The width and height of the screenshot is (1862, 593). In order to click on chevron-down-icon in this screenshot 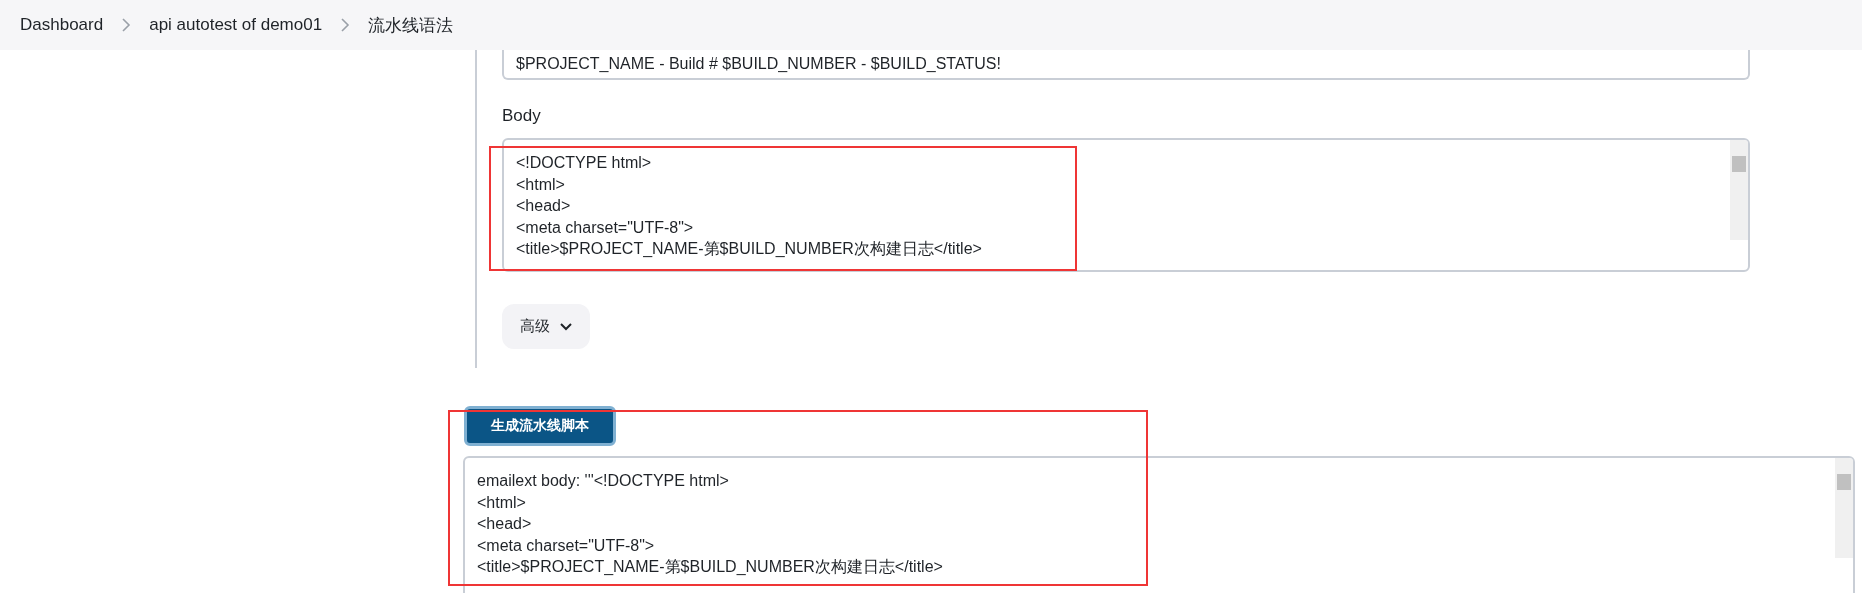, I will do `click(566, 326)`.